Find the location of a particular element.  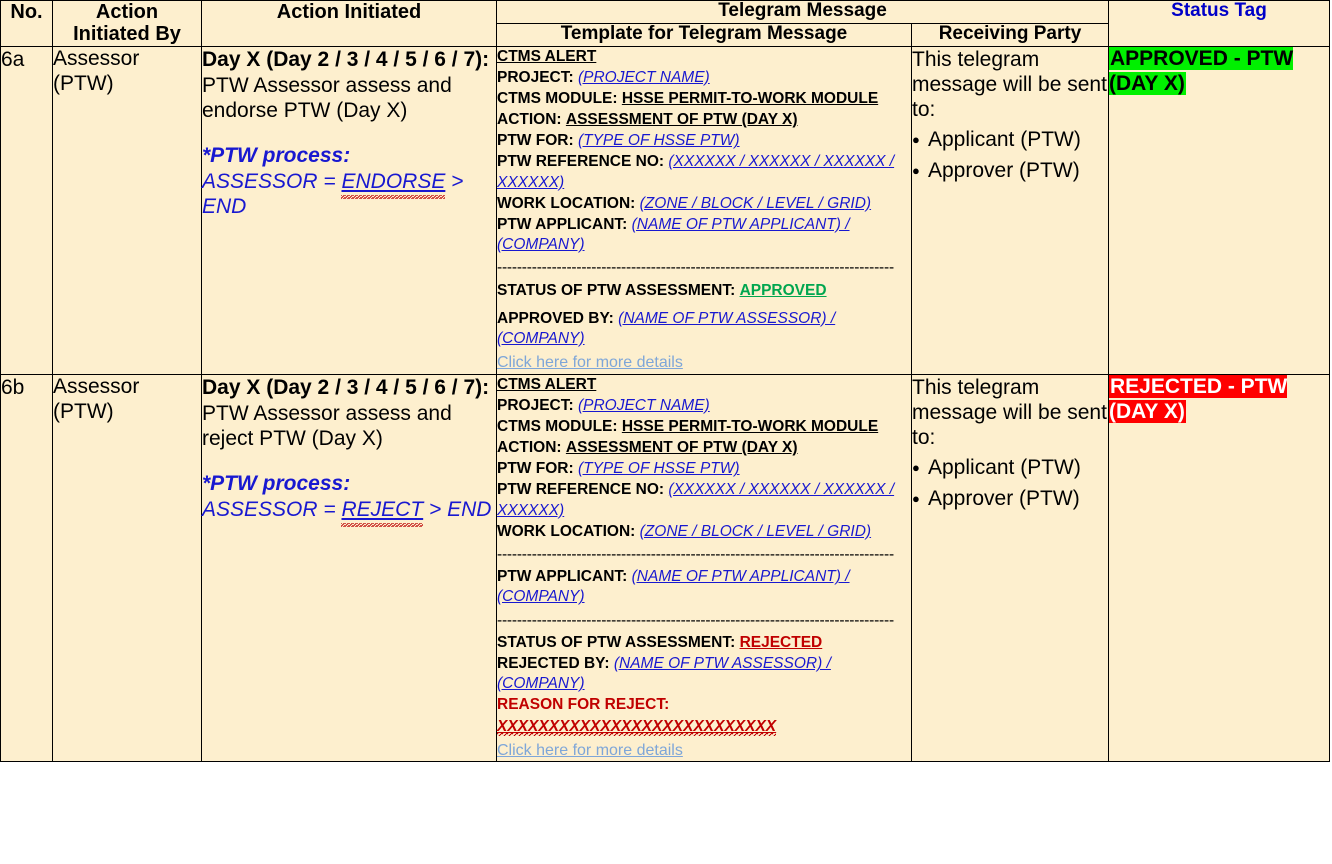

template-status-line: STATUS OF PTW ASSESSMENT: REJECTED is located at coordinates (704, 643).